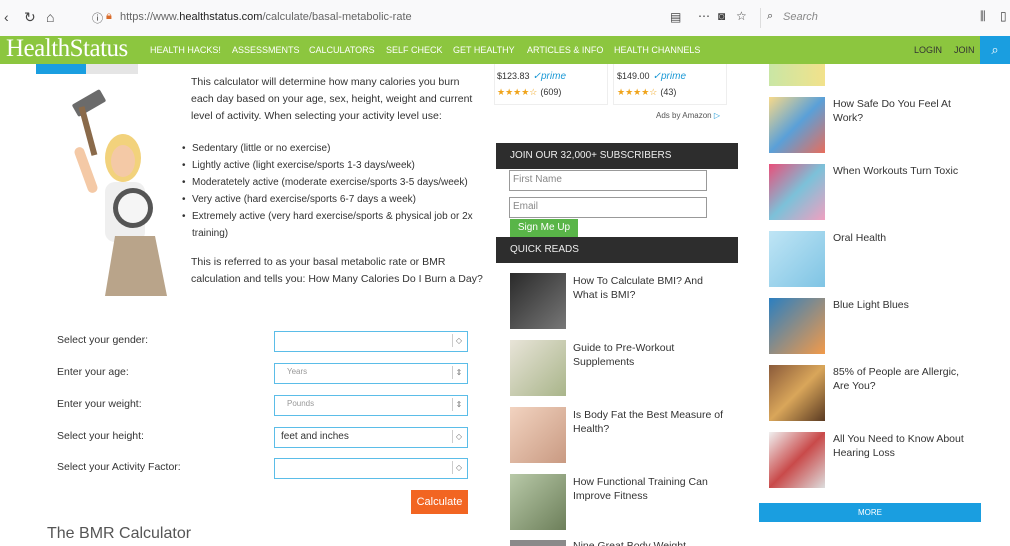 The image size is (1010, 546). Describe the element at coordinates (342, 50) in the screenshot. I see `nav-calculators: CALCULATORS` at that location.